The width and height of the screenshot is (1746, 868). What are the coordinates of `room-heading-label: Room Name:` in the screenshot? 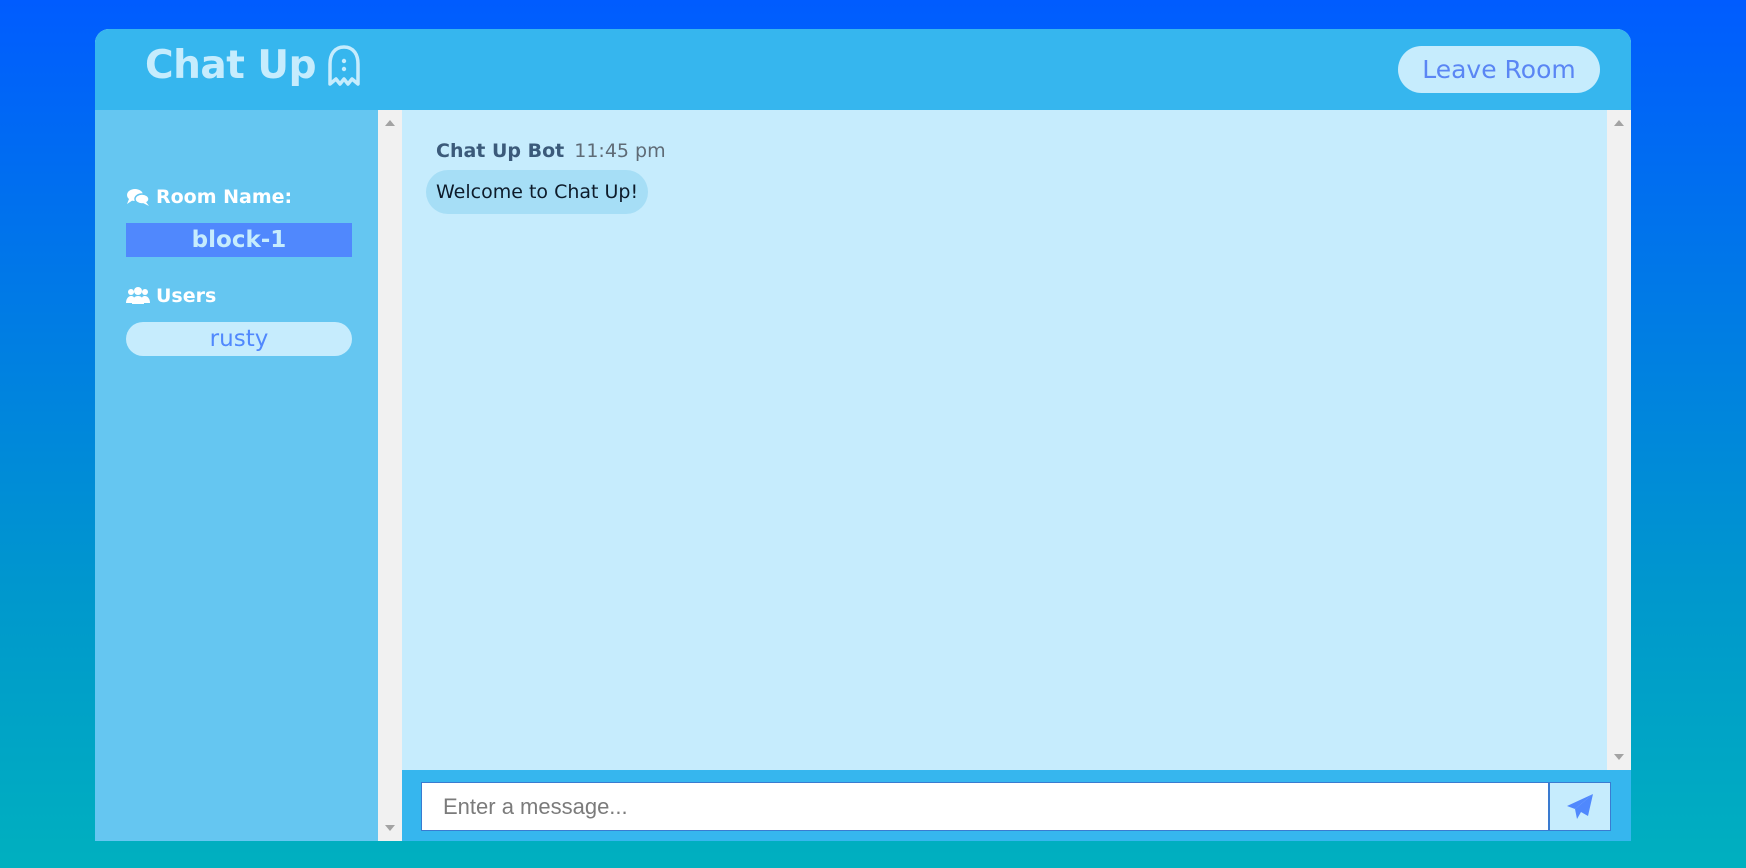 It's located at (224, 197).